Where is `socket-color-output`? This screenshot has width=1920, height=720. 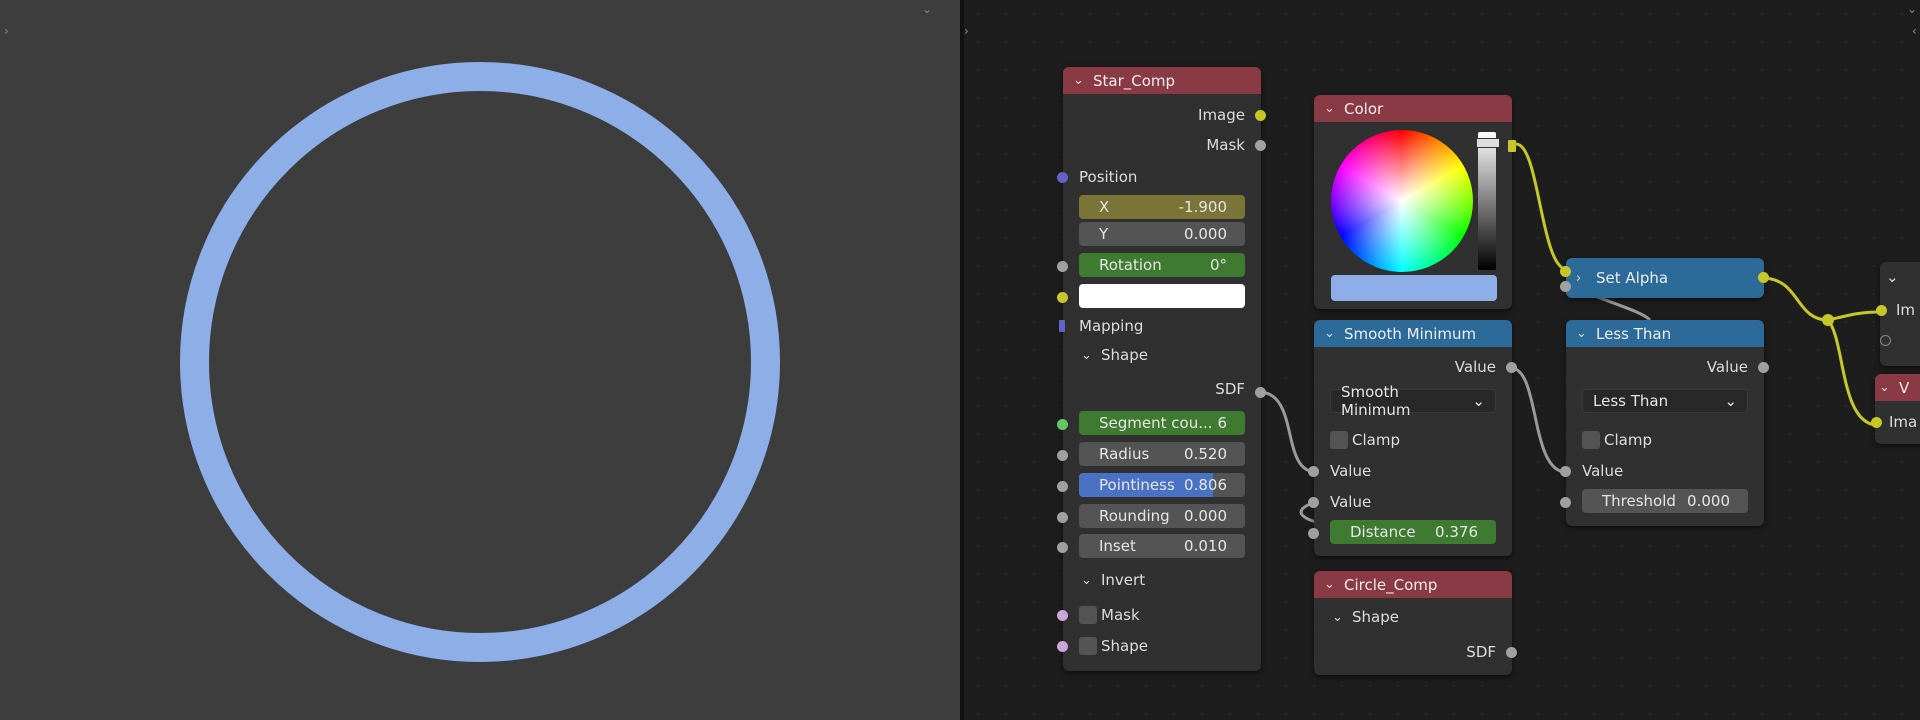
socket-color-output is located at coordinates (1512, 146).